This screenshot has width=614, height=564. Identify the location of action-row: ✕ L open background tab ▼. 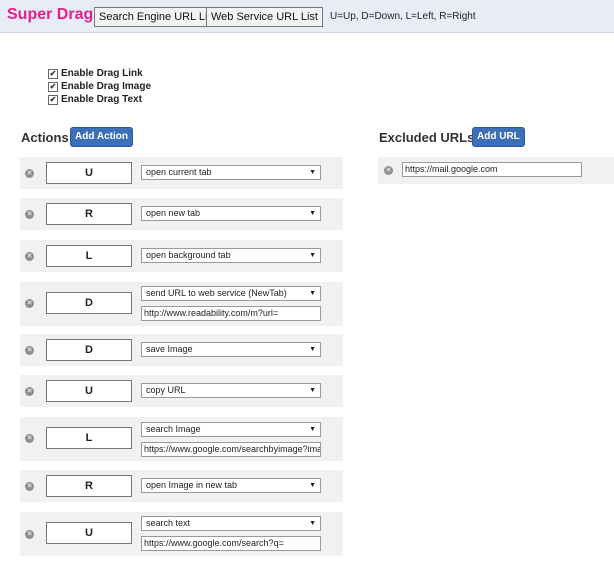
(181, 256).